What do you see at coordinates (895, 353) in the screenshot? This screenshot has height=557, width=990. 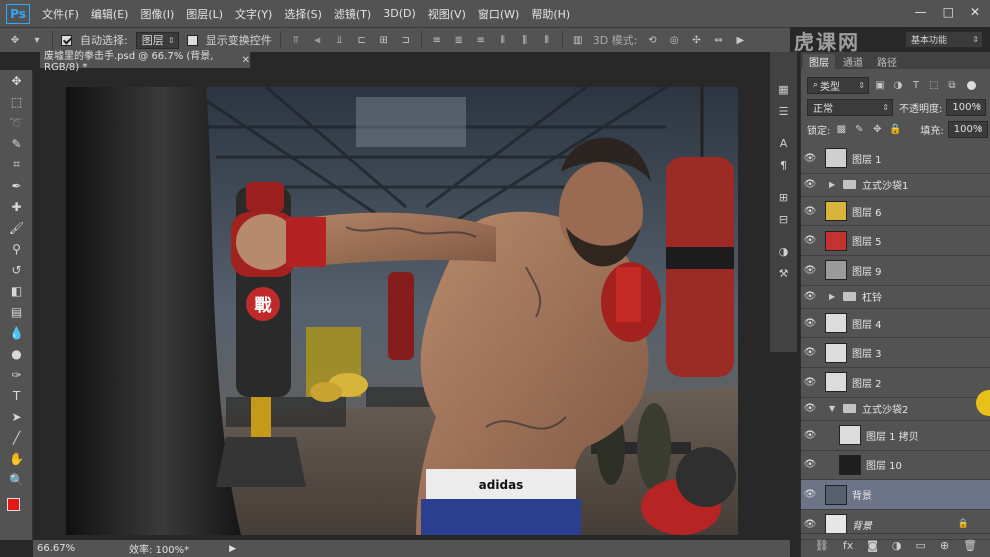 I see `layer-row: 👁 图层 3` at bounding box center [895, 353].